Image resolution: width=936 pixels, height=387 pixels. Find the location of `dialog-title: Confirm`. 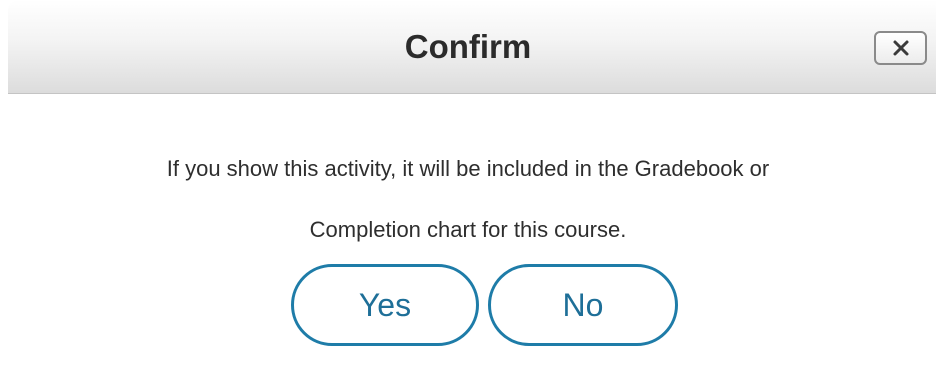

dialog-title: Confirm is located at coordinates (468, 46).